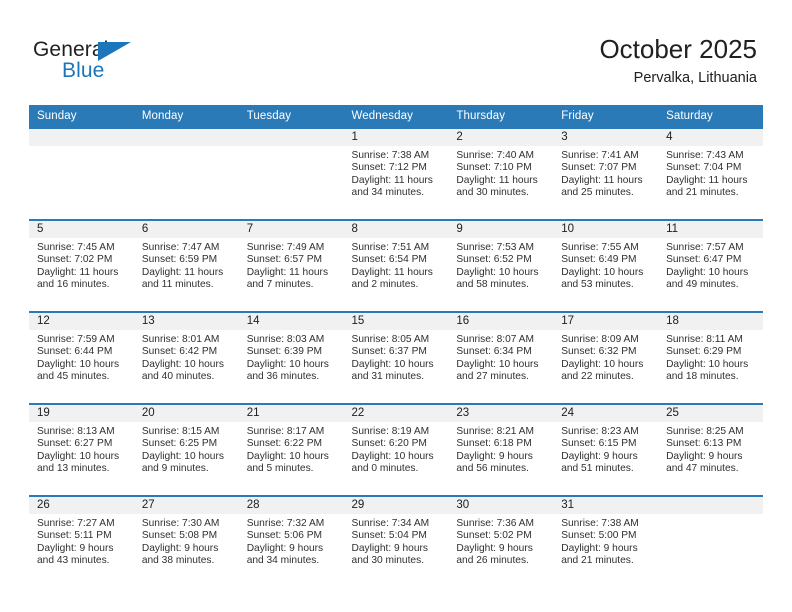 The image size is (792, 612). Describe the element at coordinates (177, 284) in the screenshot. I see `daylight-text-line2: and 11 minutes.` at that location.